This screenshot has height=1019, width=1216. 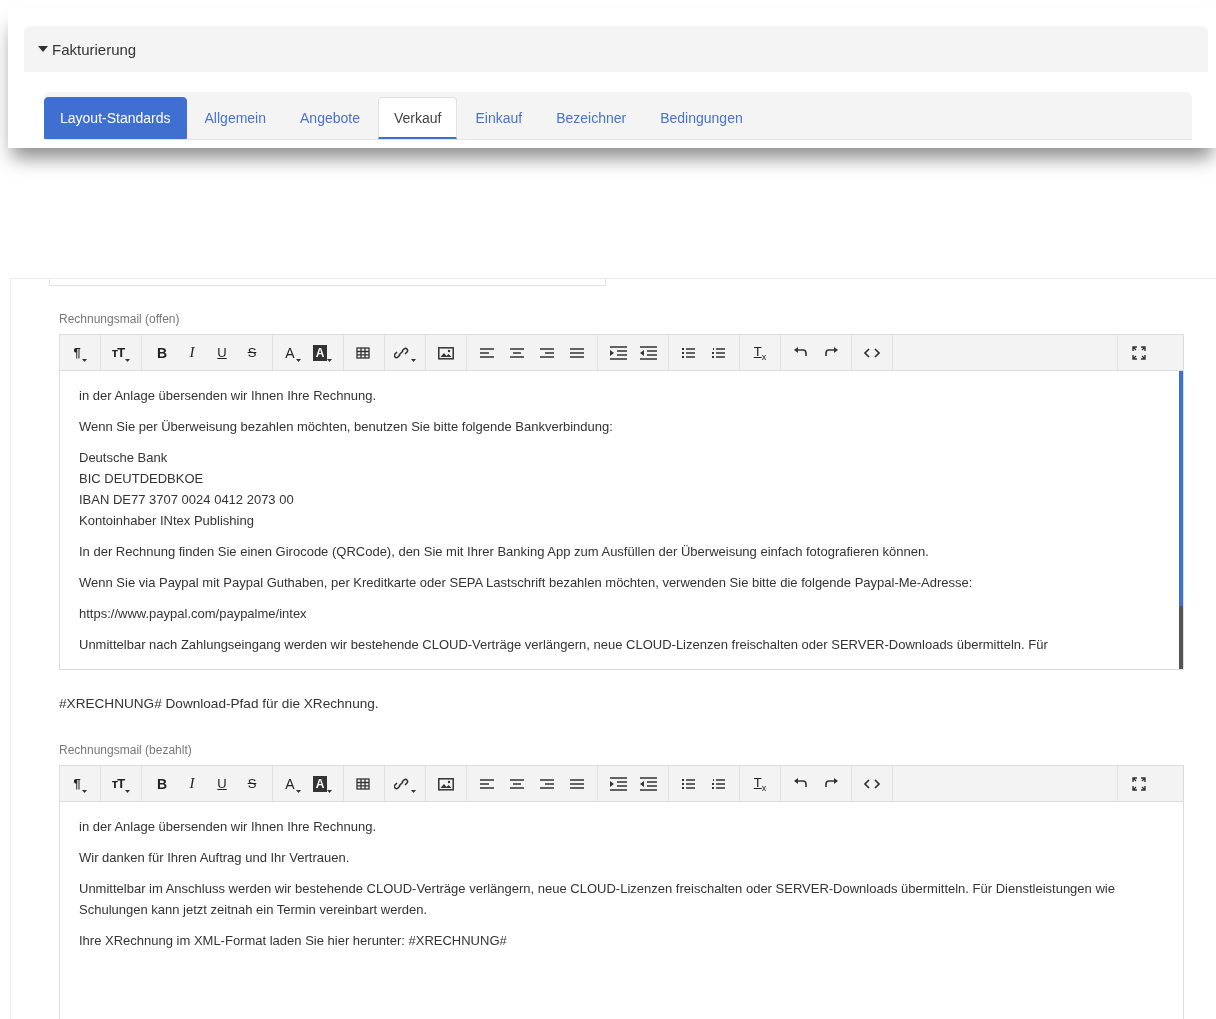 I want to click on paragraph: In der Rechnung finden Sie einen Girocode (QRCode), den Sie mit Ihrer Banking App zum Ausfüllen der Überweisung einfach fotografieren können., so click(x=504, y=552).